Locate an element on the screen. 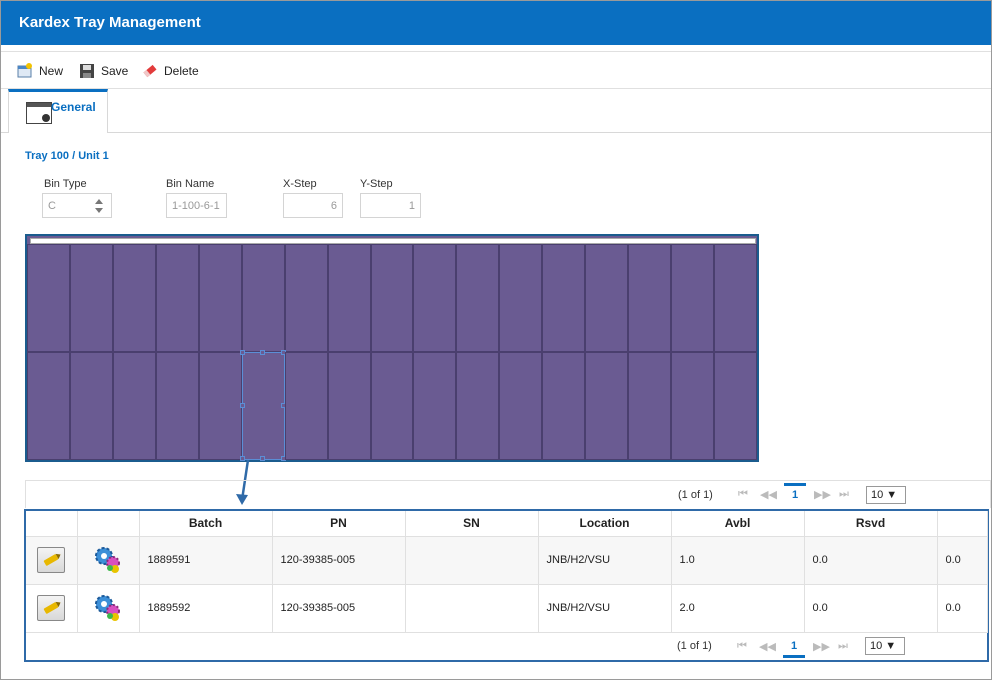  toolbar: New Save Delete is located at coordinates (496, 70).